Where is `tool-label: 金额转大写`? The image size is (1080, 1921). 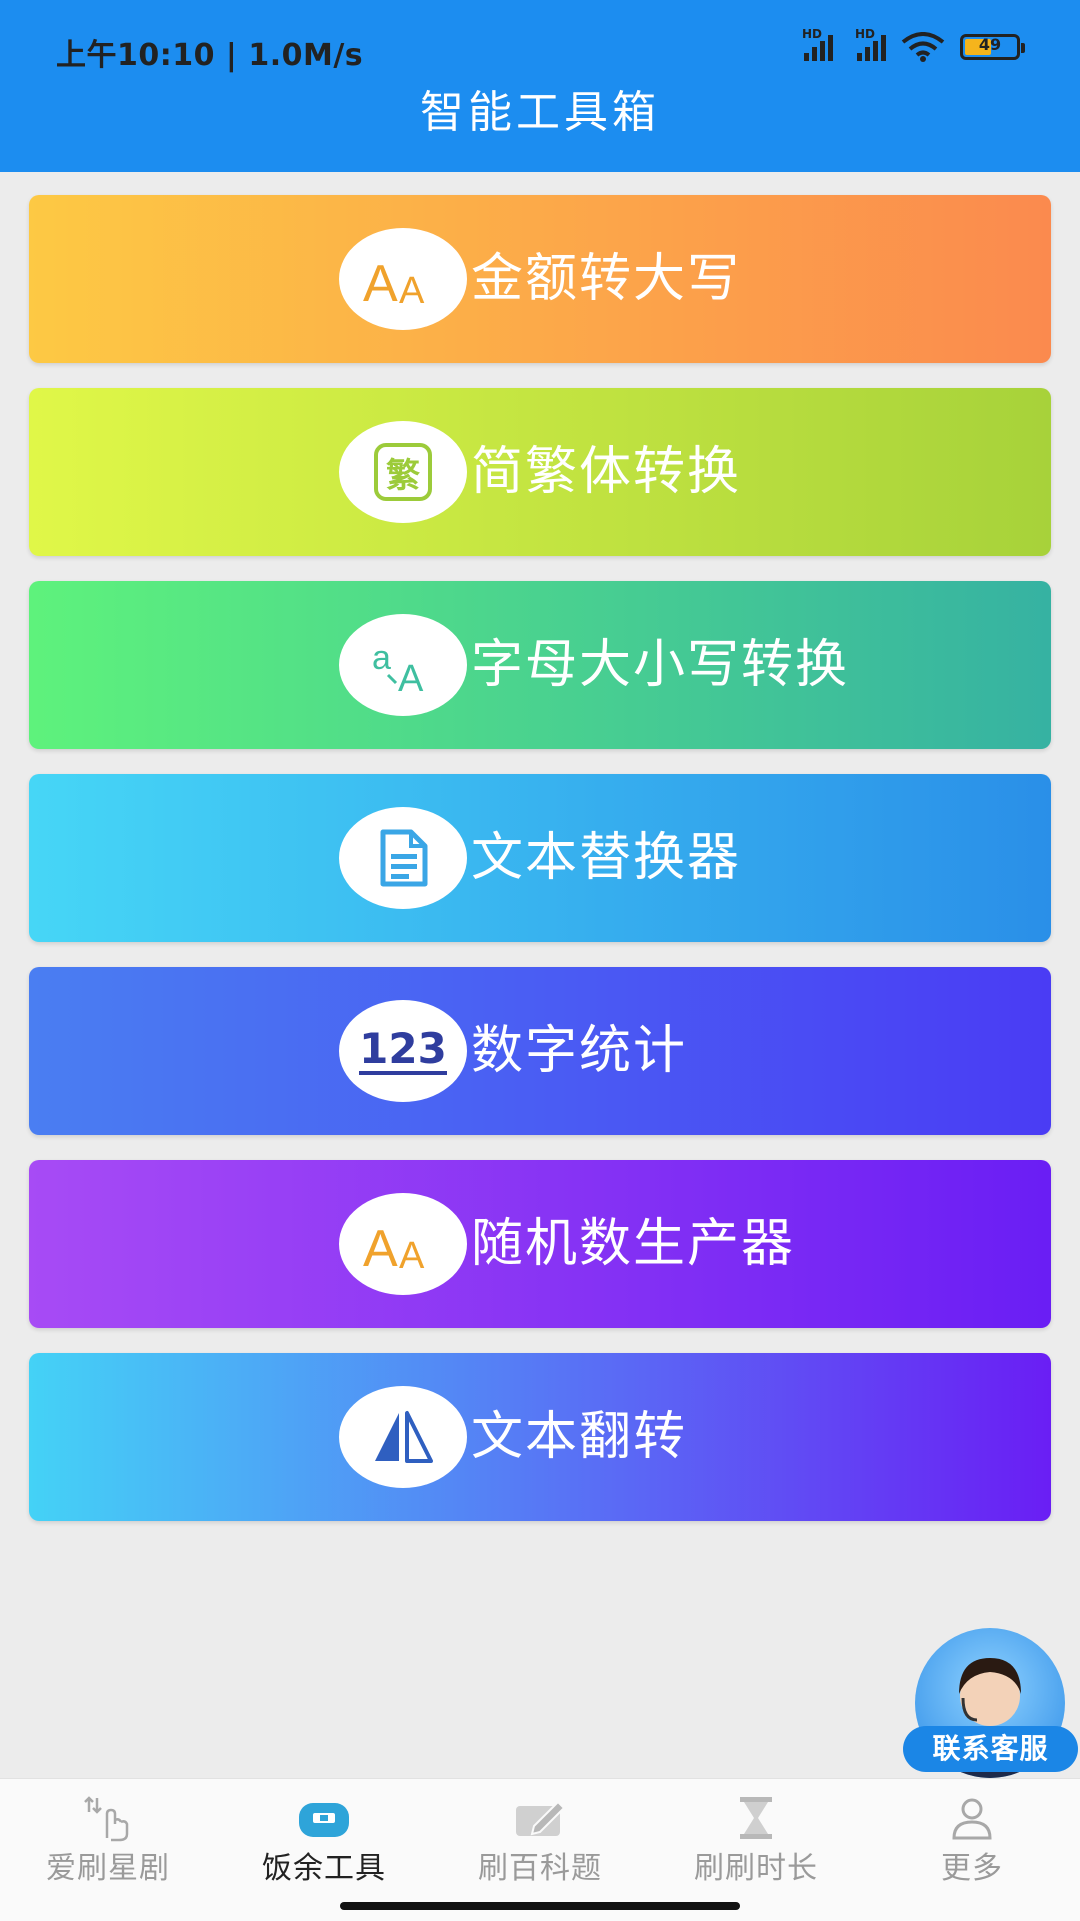 tool-label: 金额转大写 is located at coordinates (606, 279).